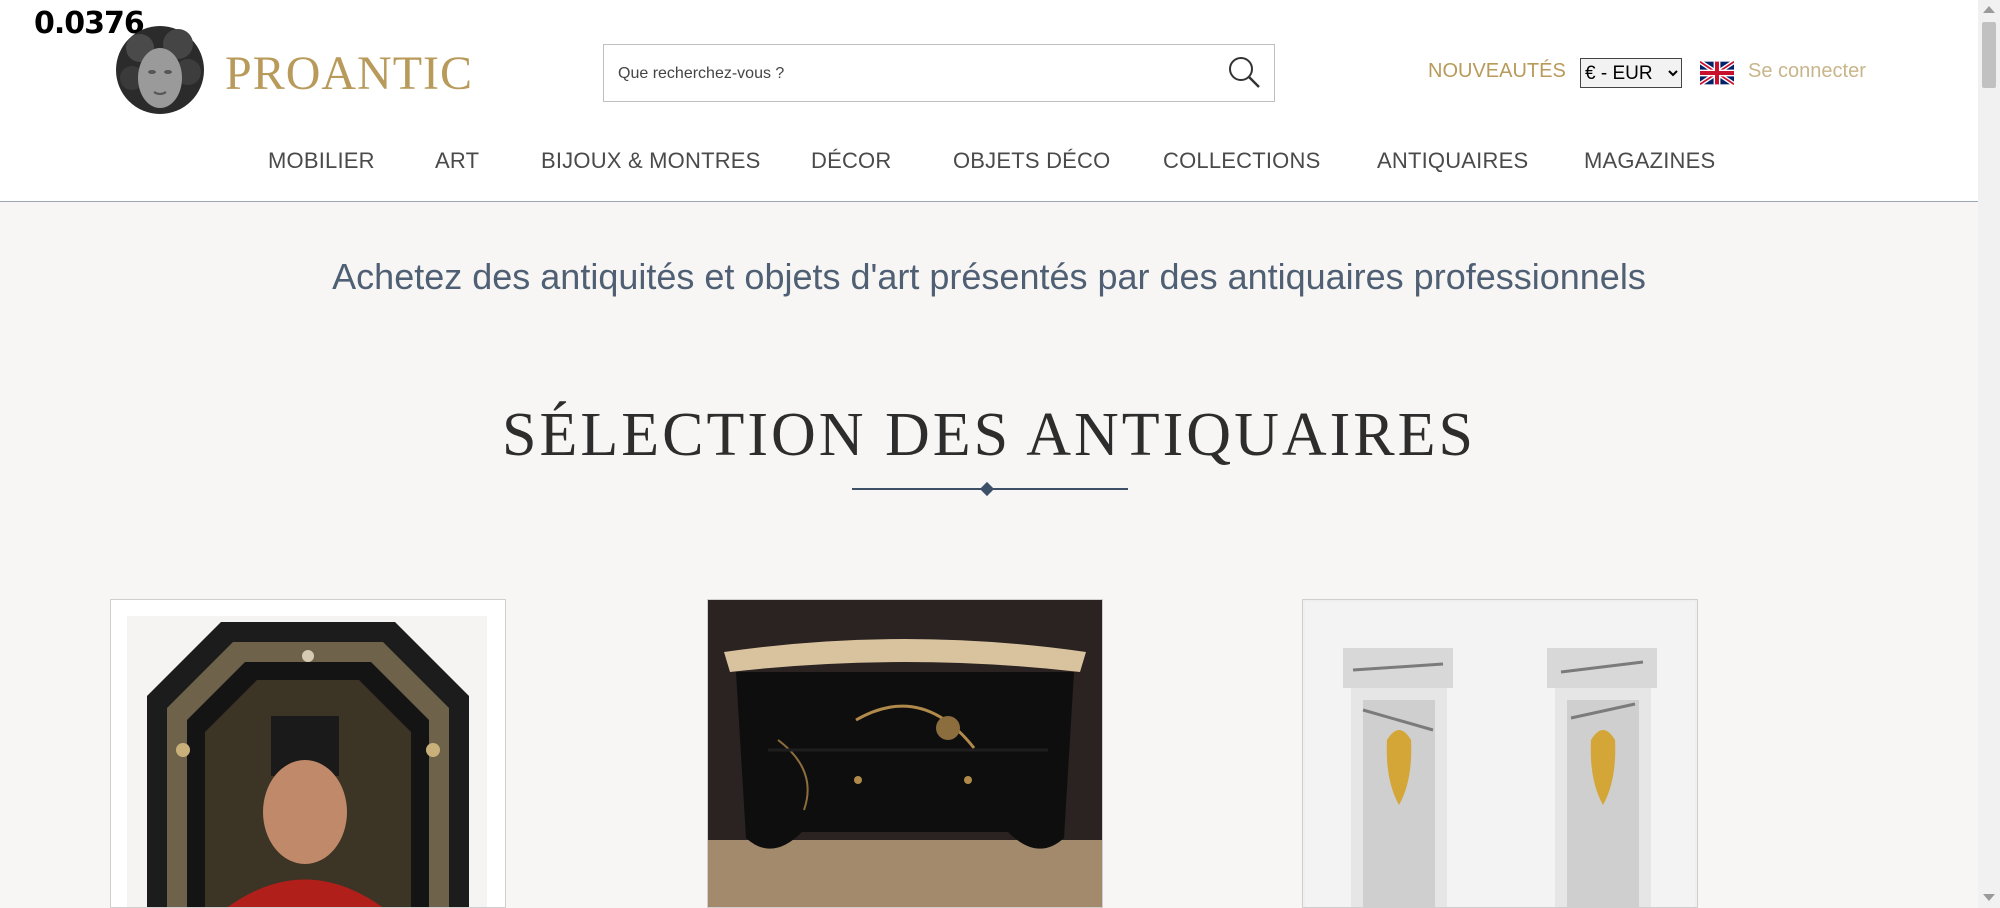 The height and width of the screenshot is (908, 2000). I want to click on search-box, so click(939, 73).